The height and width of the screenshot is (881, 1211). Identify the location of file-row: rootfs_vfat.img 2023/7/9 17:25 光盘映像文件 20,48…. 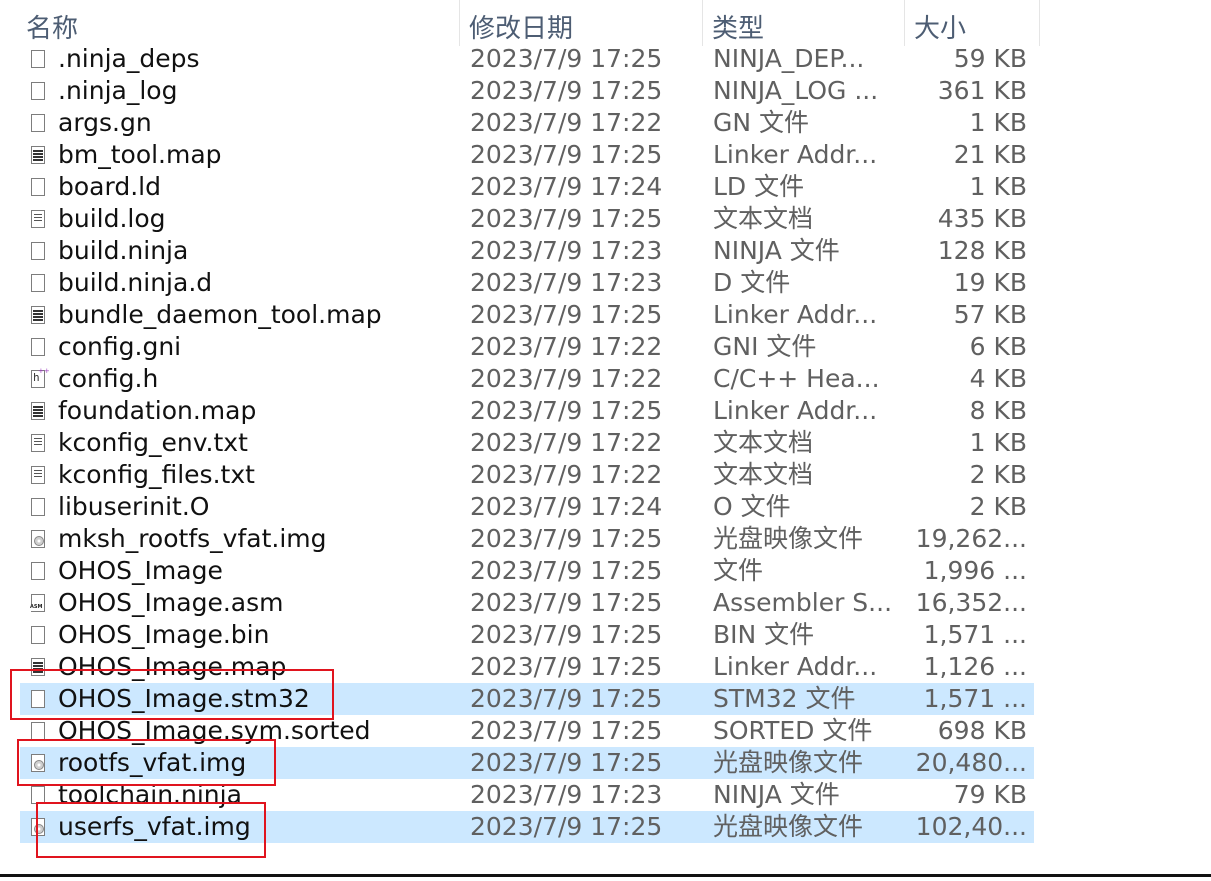
(527, 763).